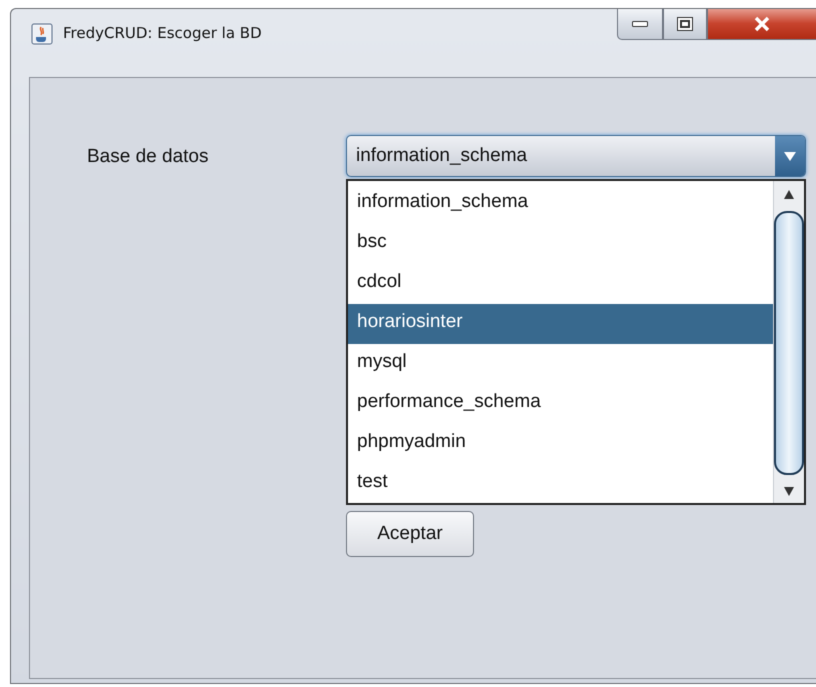  What do you see at coordinates (560, 404) in the screenshot?
I see `list-item: performance_schema` at bounding box center [560, 404].